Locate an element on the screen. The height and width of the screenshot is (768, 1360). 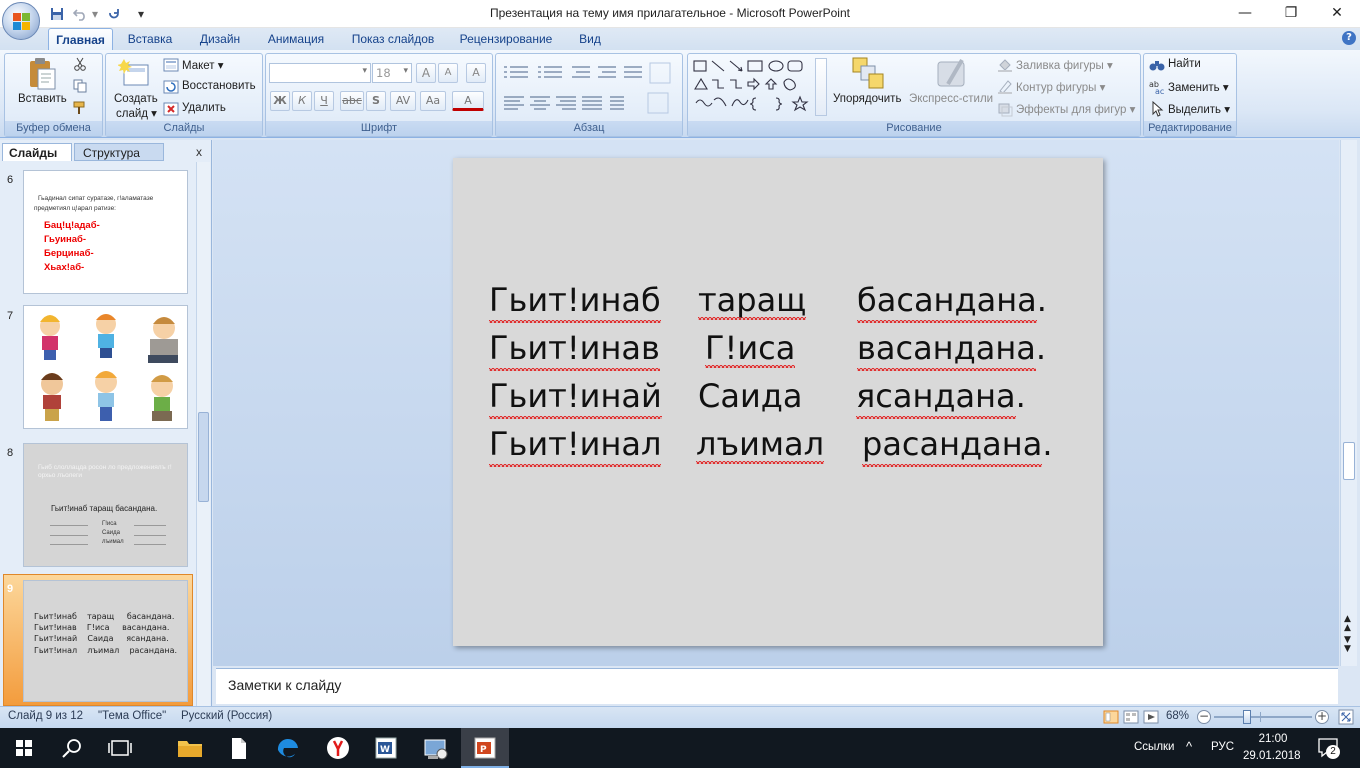
quick-styles-icon is located at coordinates (952, 73).